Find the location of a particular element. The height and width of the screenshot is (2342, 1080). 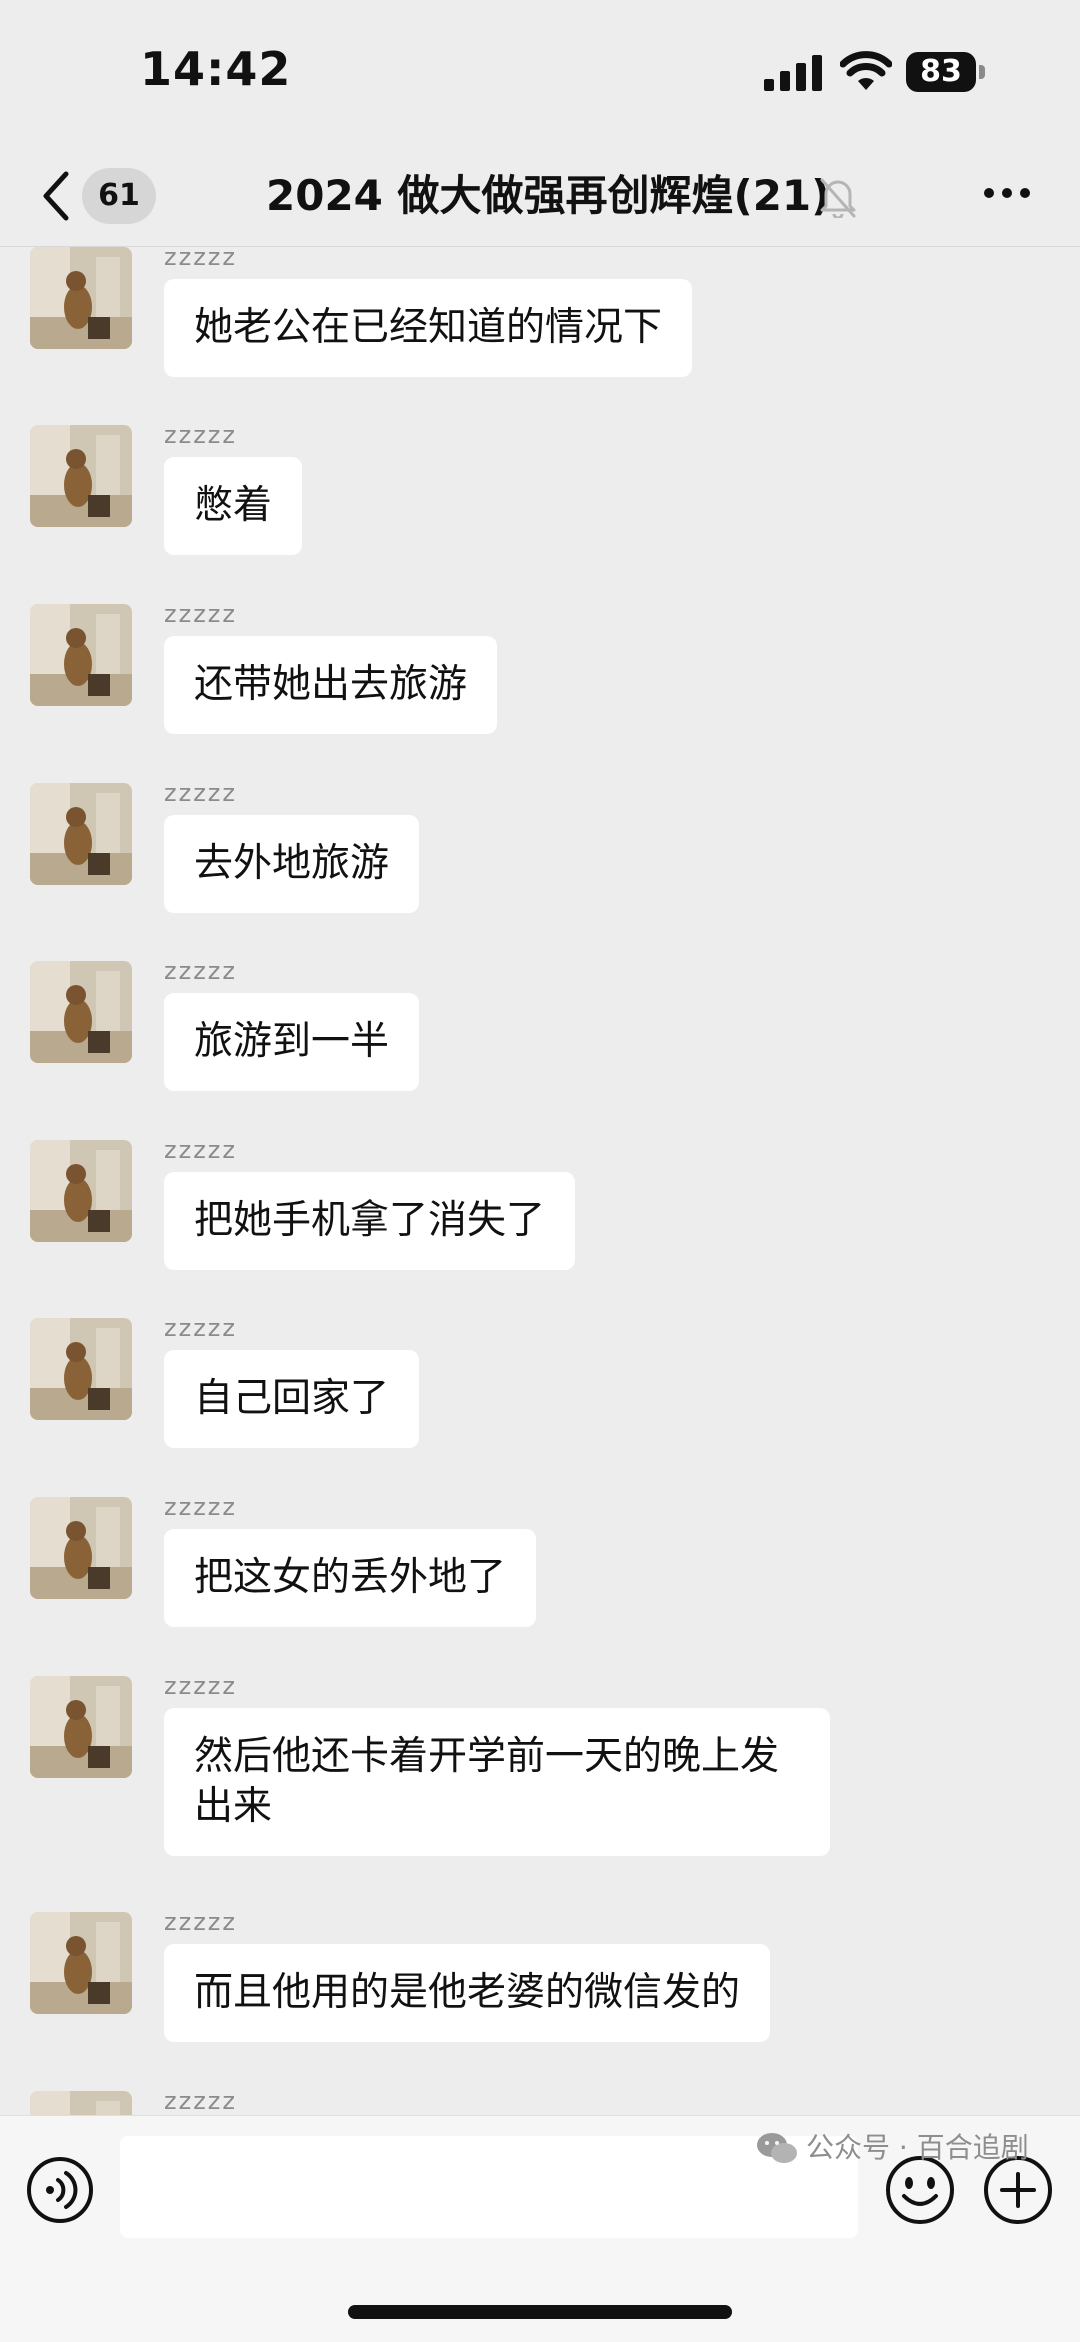

message-bubble: 她老公在已经知道的情况下 is located at coordinates (428, 328).